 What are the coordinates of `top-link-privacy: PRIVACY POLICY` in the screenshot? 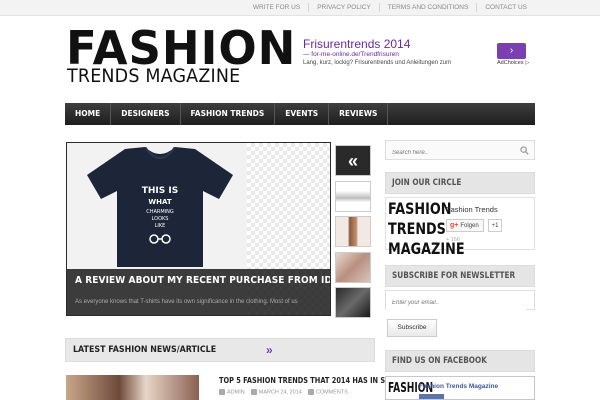 It's located at (343, 7).